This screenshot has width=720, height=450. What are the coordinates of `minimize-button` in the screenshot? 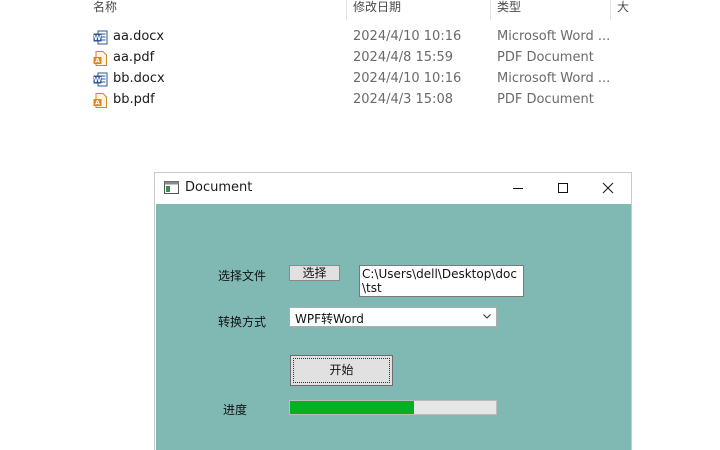 It's located at (518, 188).